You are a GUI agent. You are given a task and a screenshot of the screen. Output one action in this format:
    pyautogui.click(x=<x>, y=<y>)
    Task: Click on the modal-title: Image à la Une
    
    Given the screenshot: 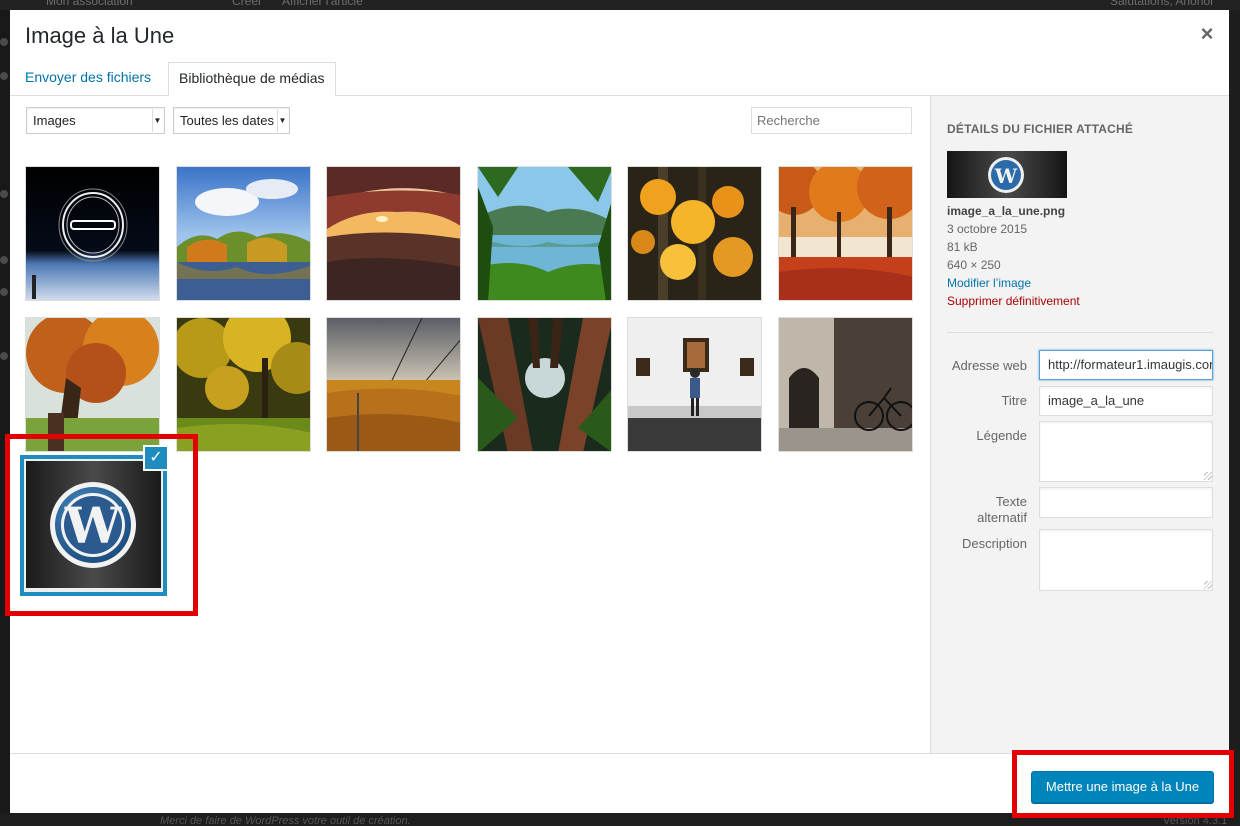 What is the action you would take?
    pyautogui.click(x=100, y=35)
    